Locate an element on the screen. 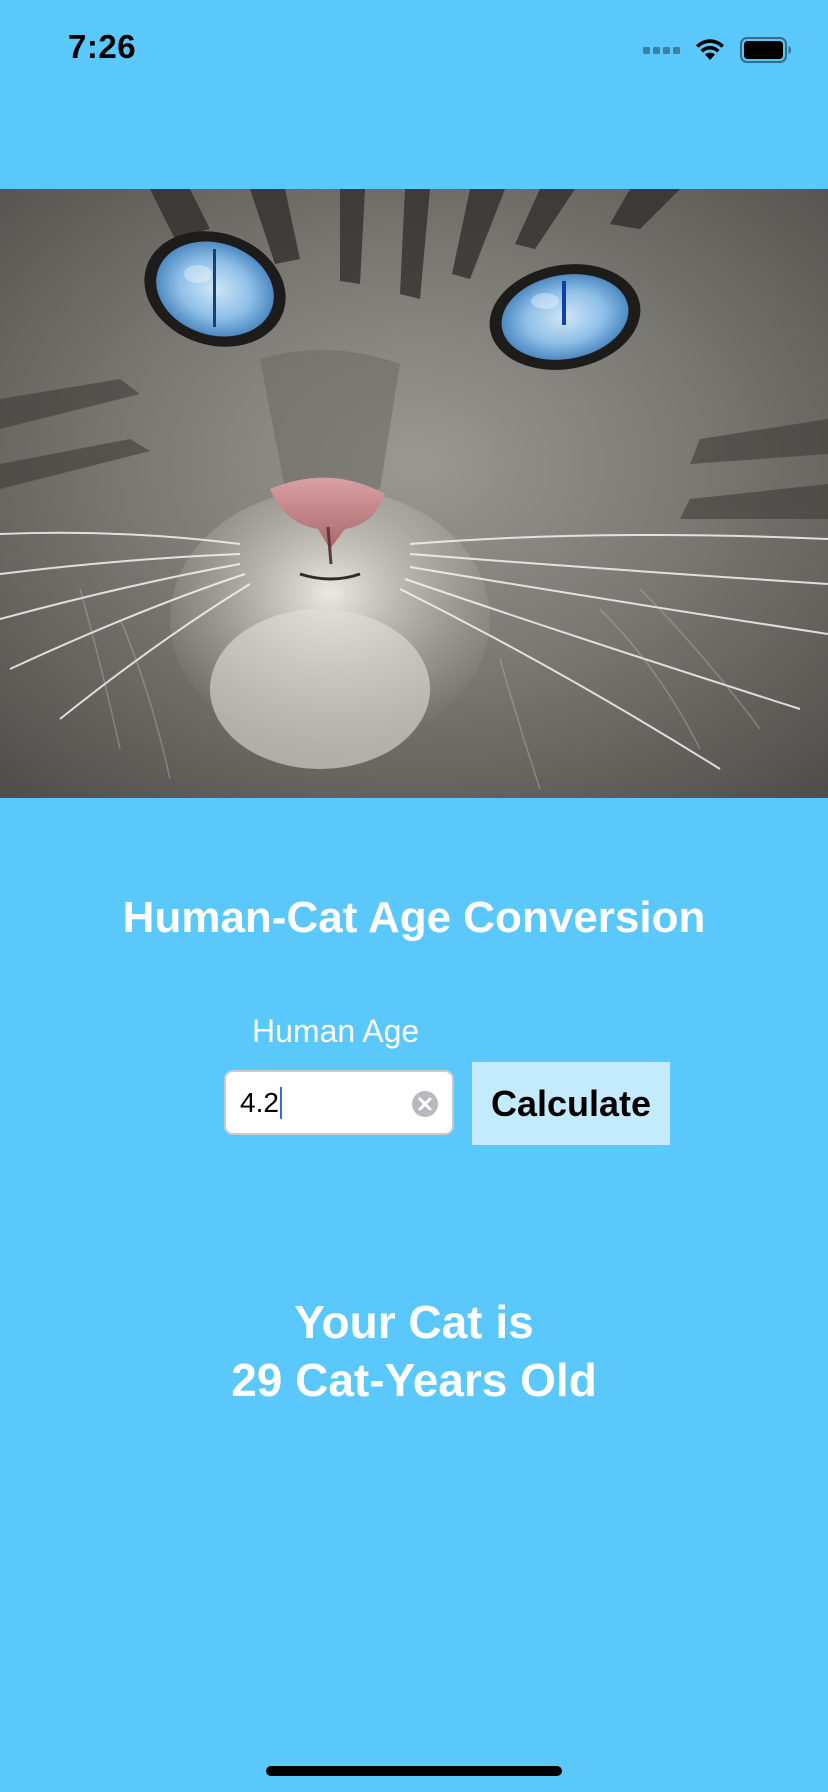  status-icons is located at coordinates (717, 50).